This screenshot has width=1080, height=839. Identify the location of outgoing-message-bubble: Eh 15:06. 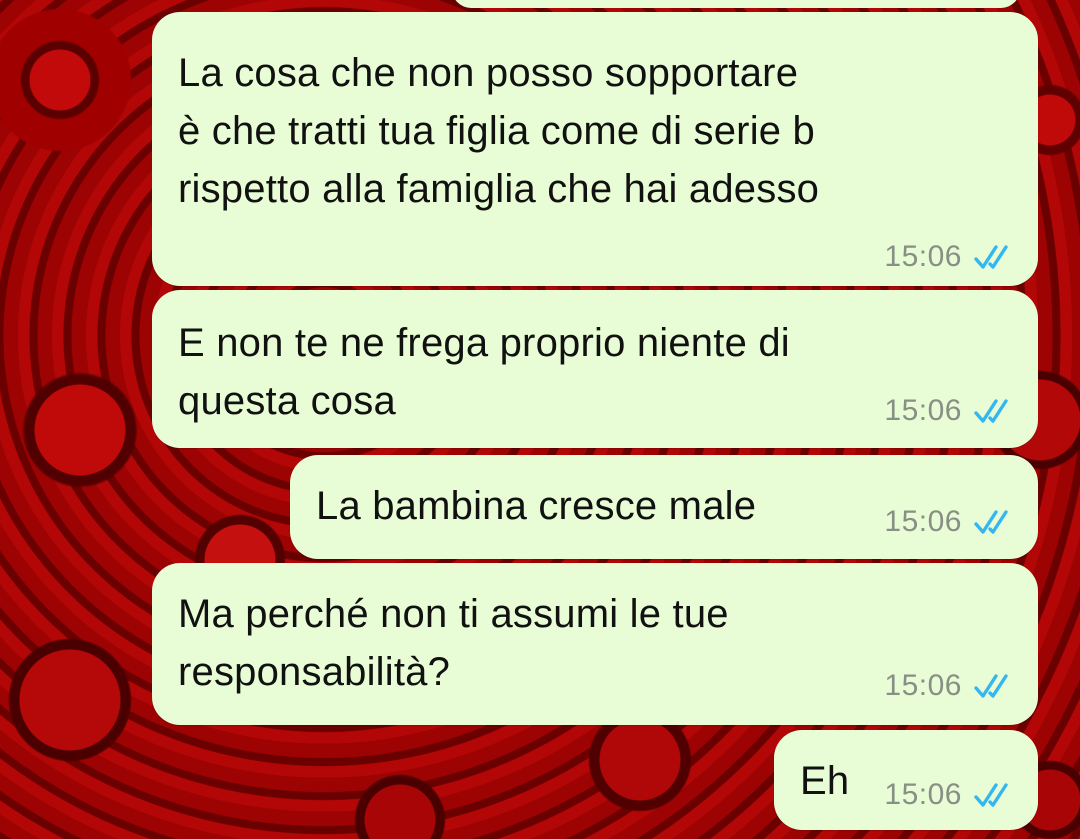
(906, 780).